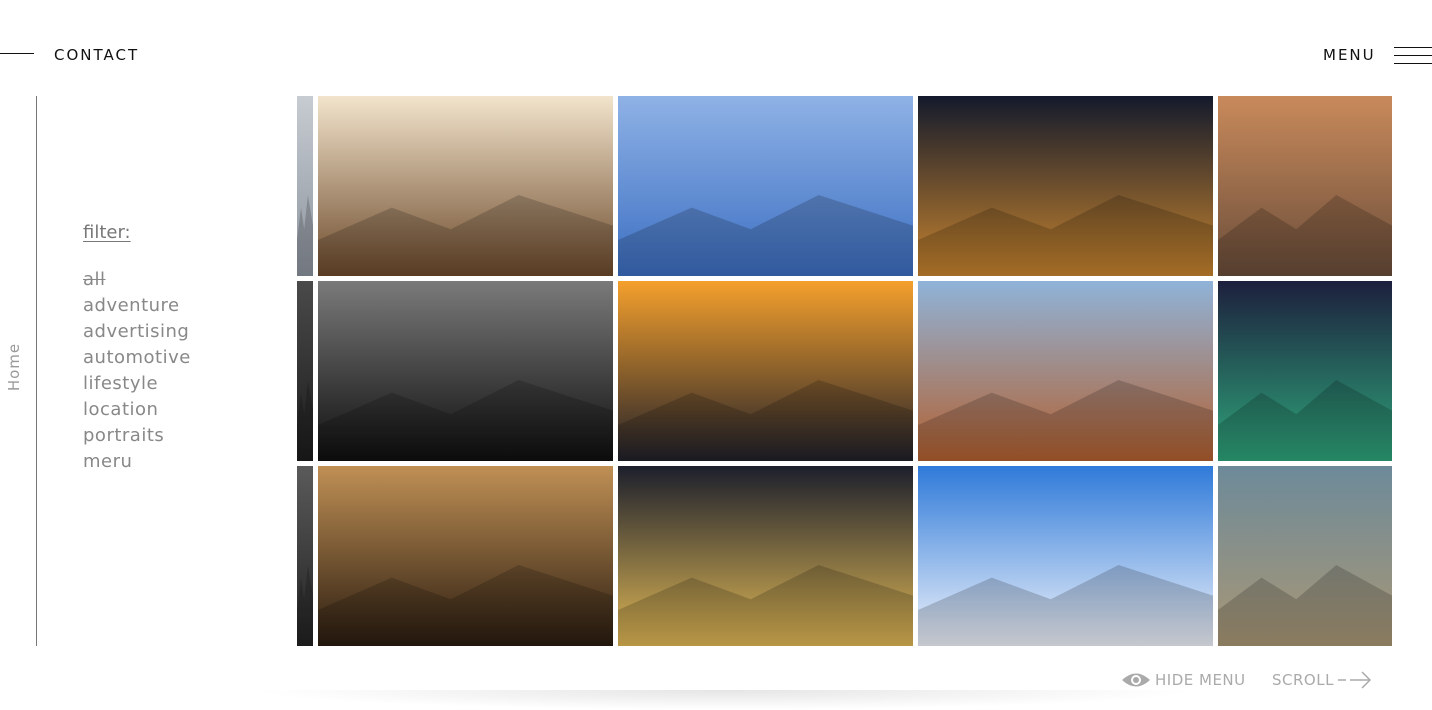 The width and height of the screenshot is (1432, 710). I want to click on photo-tile-mountain-sunset, so click(765, 371).